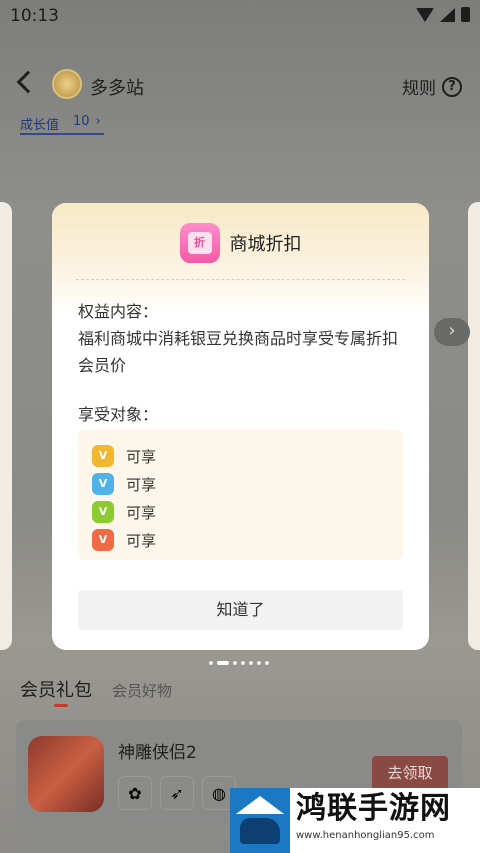 The image size is (480, 853). I want to click on growth-value-link: 成长值 10 ›, so click(62, 124).